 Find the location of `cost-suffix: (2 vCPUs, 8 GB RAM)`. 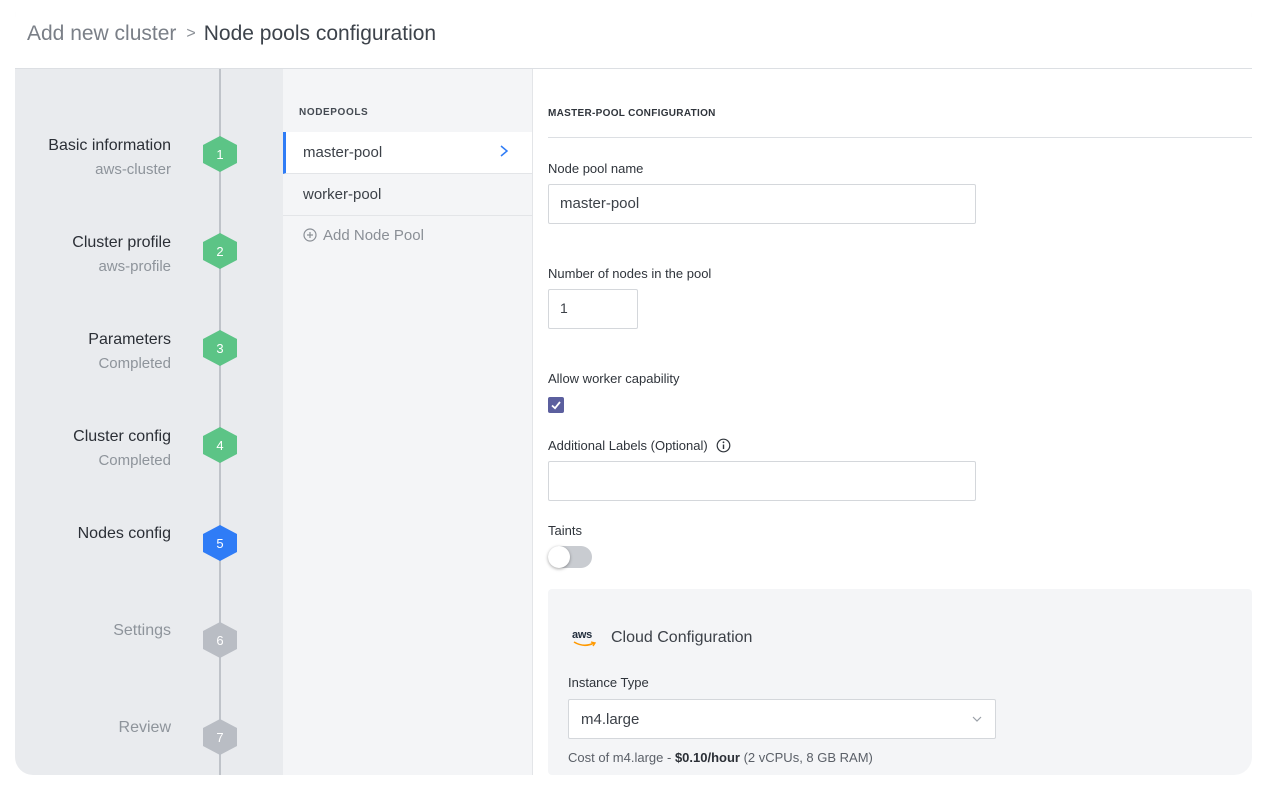

cost-suffix: (2 vCPUs, 8 GB RAM) is located at coordinates (806, 757).